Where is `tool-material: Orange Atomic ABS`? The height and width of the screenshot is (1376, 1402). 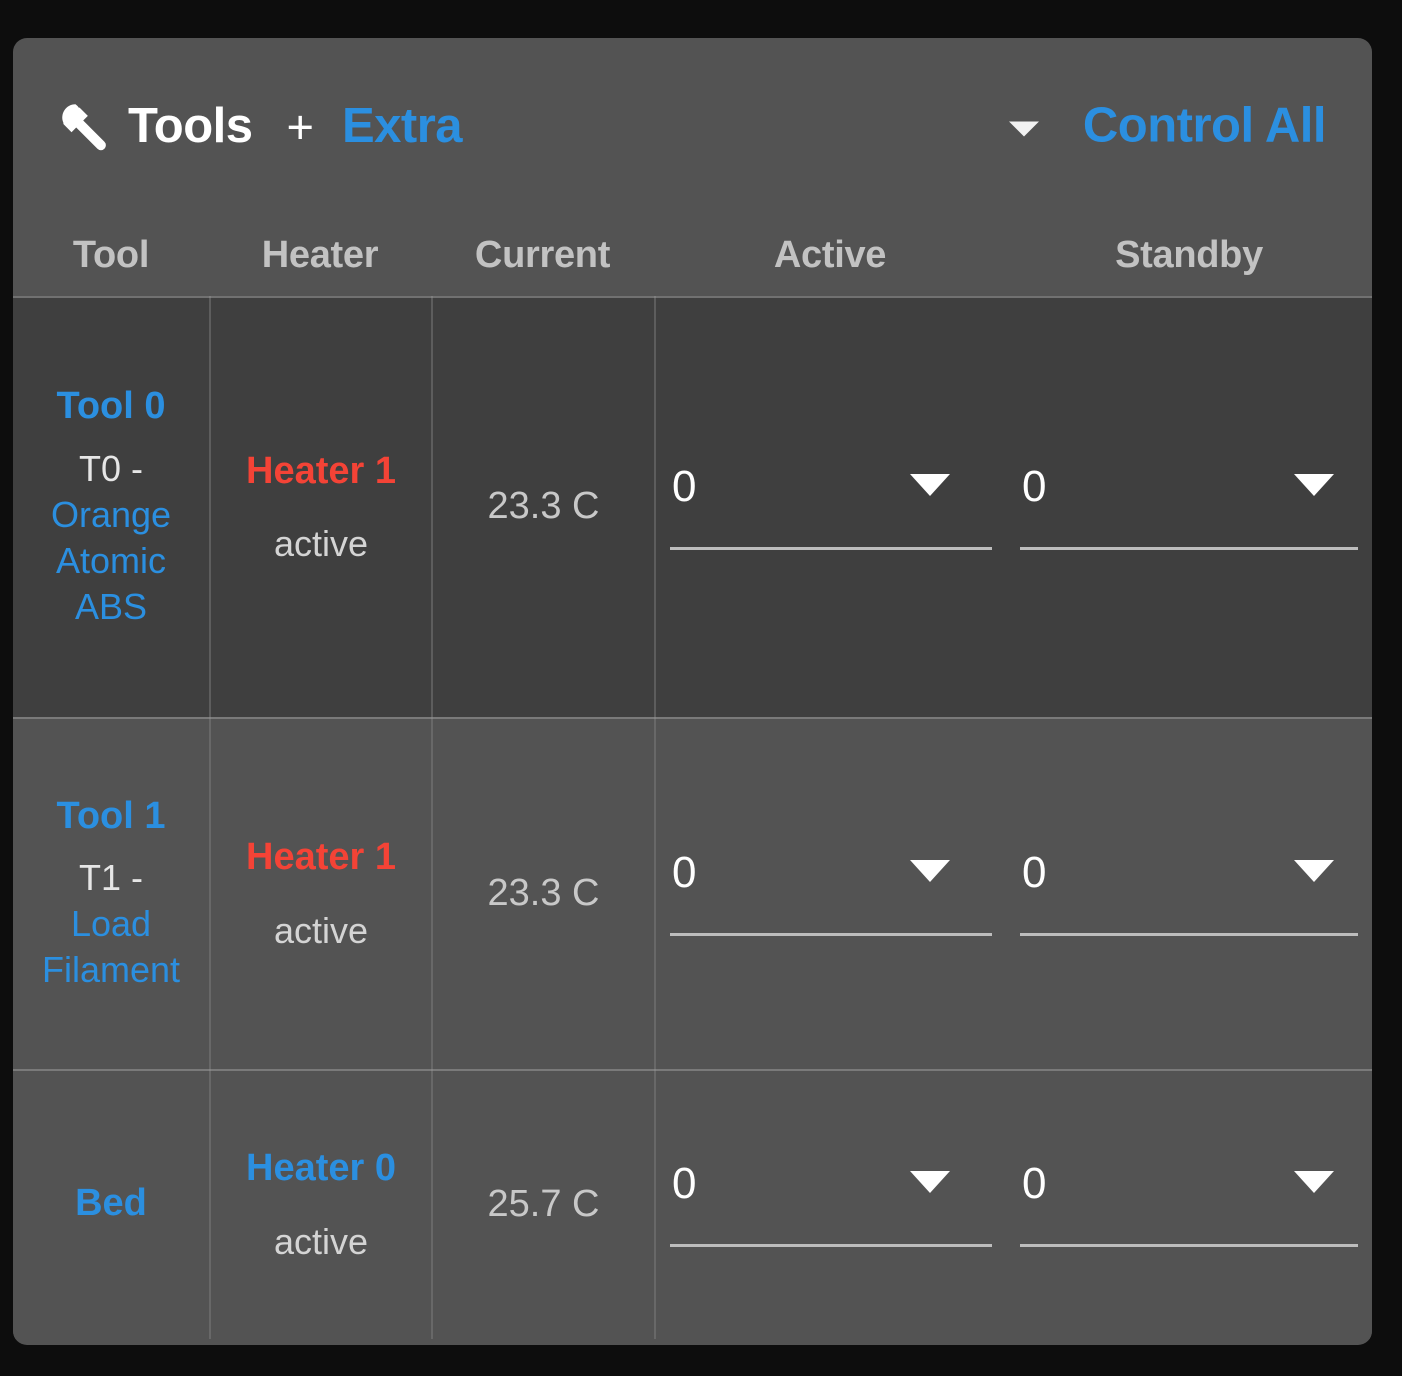 tool-material: Orange Atomic ABS is located at coordinates (111, 561).